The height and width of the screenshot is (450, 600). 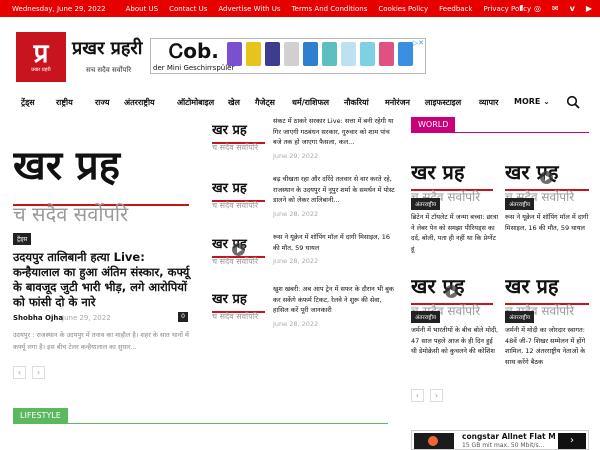 I want to click on mail-icon: ✉, so click(x=555, y=8).